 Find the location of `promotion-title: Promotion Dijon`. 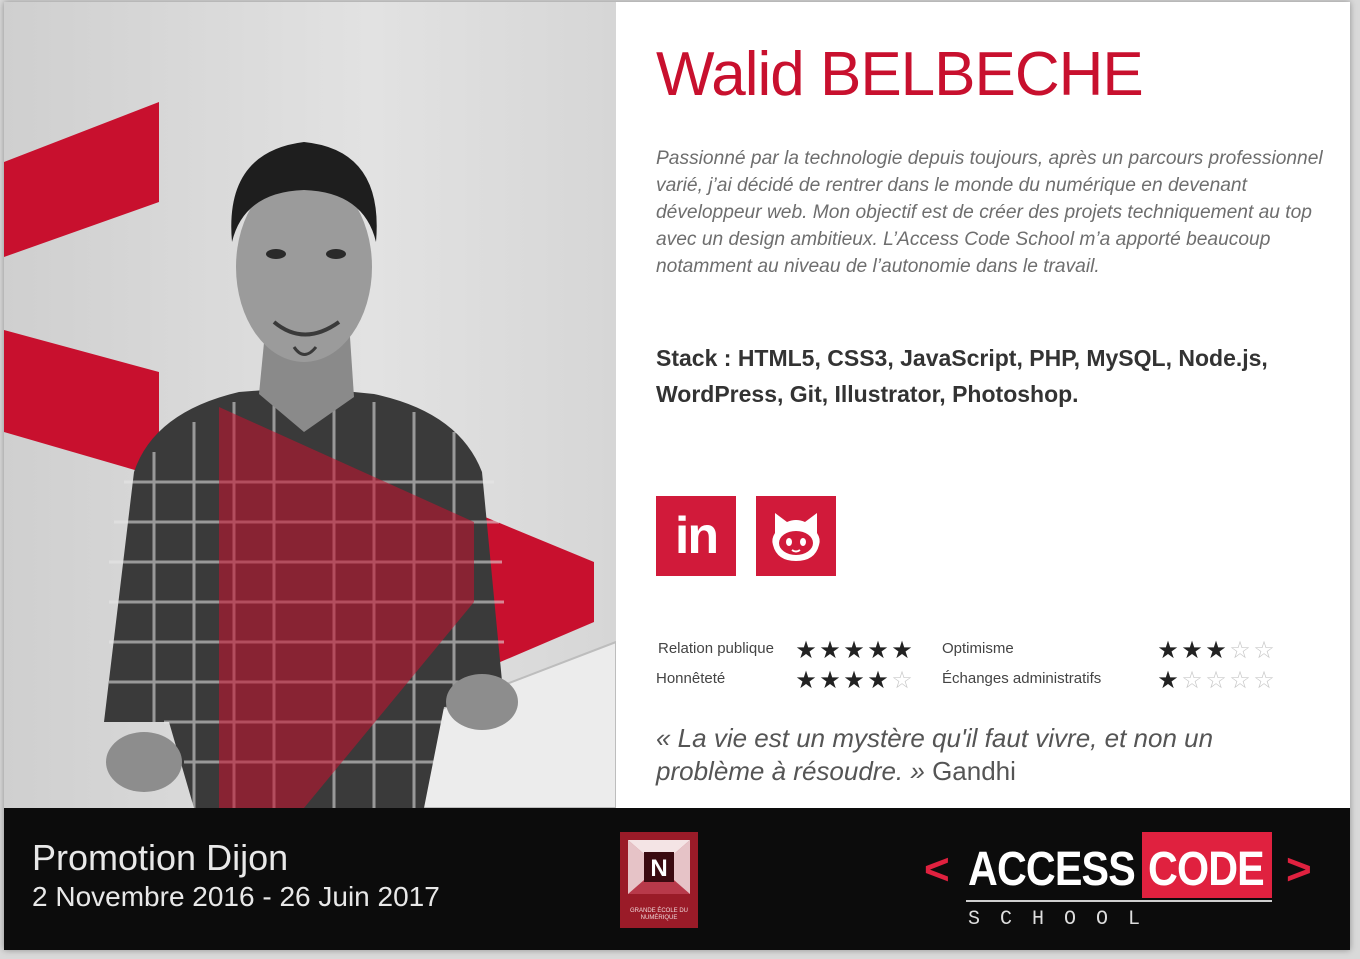

promotion-title: Promotion Dijon is located at coordinates (160, 857).